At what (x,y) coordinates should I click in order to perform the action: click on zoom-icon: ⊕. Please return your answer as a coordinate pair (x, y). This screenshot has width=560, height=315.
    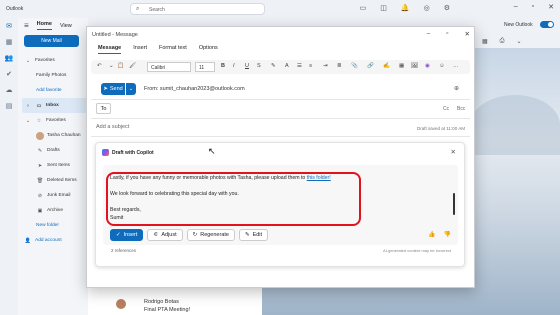
    Looking at the image, I should click on (456, 88).